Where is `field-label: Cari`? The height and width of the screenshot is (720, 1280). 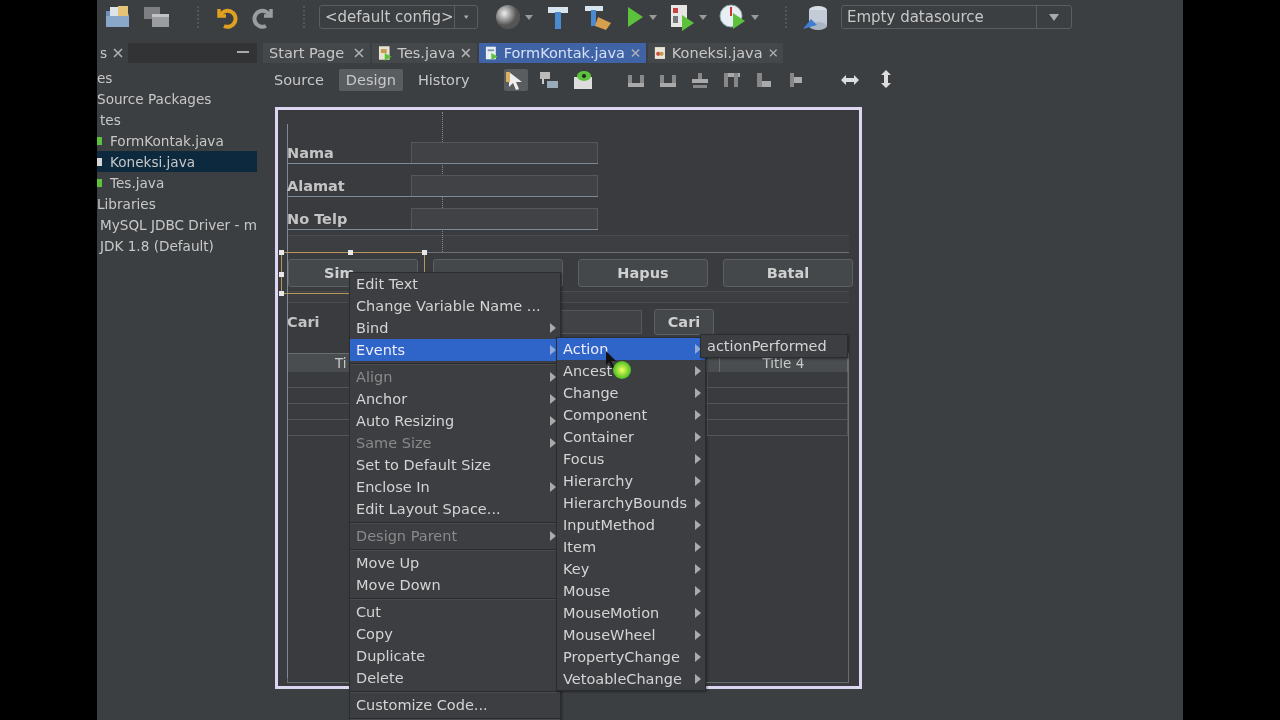 field-label: Cari is located at coordinates (303, 322).